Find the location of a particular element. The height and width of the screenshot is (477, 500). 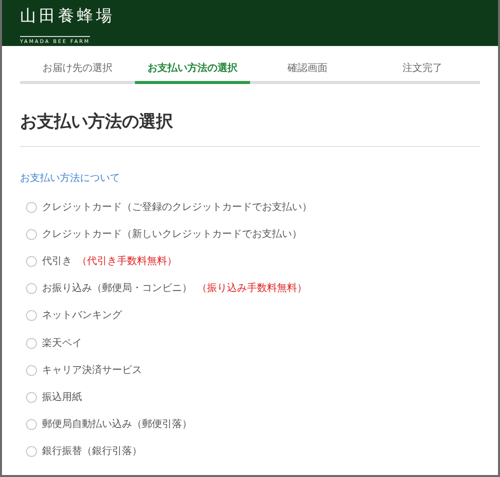

step-tab: 確認画面 is located at coordinates (307, 72).